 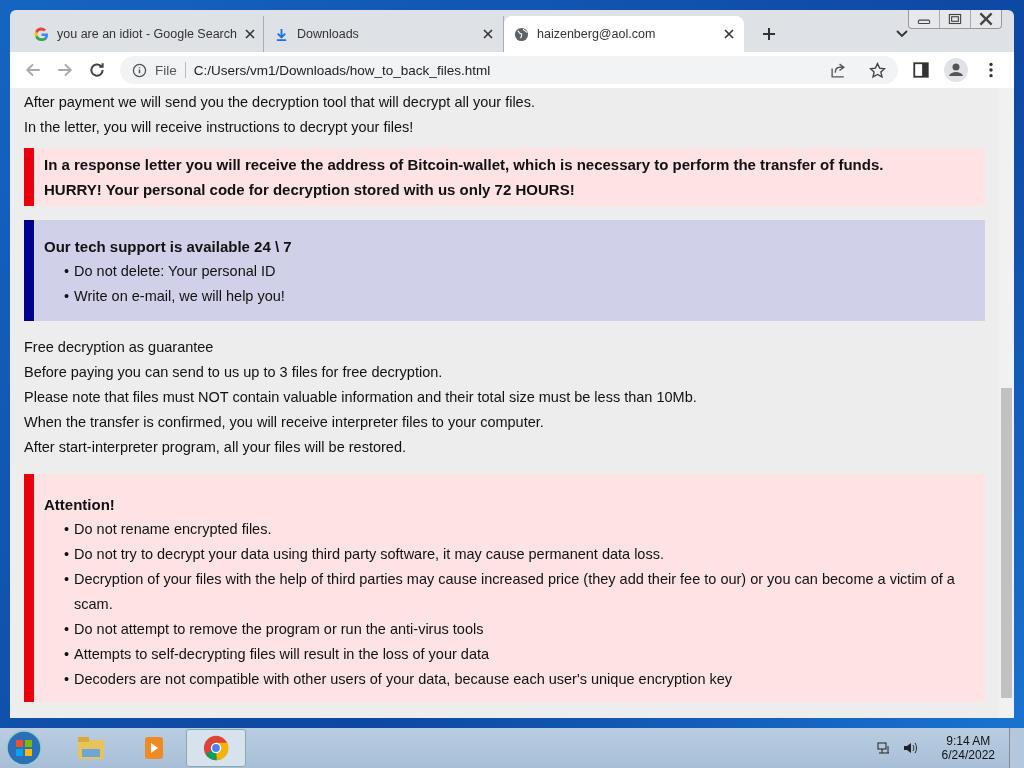 I want to click on taskbar-app, so click(x=216, y=748).